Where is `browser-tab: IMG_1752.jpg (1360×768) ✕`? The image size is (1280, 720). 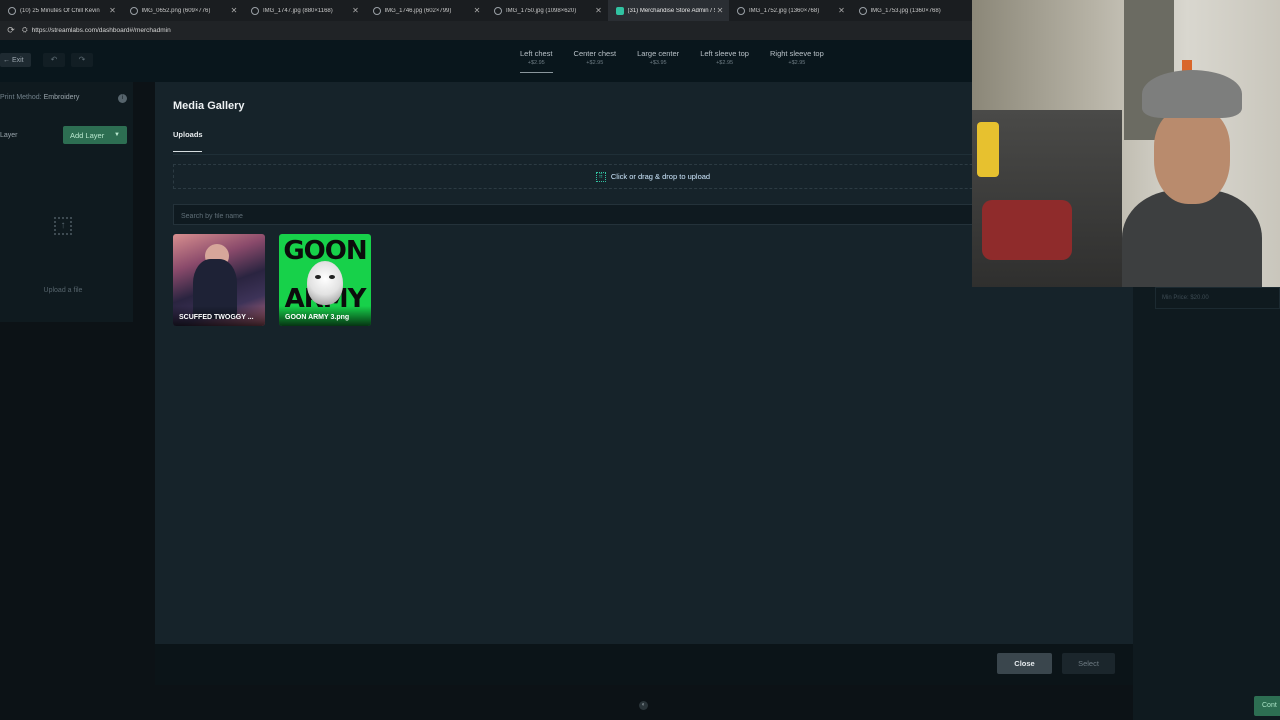
browser-tab: IMG_1752.jpg (1360×768) ✕ is located at coordinates (790, 10).